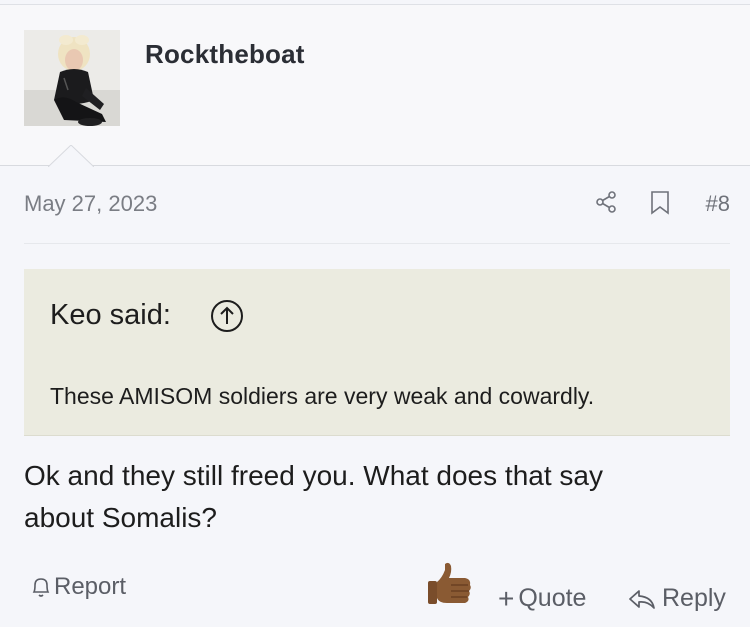 The image size is (750, 627). Describe the element at coordinates (377, 204) in the screenshot. I see `post-meta: May 27, 2023 #8` at that location.